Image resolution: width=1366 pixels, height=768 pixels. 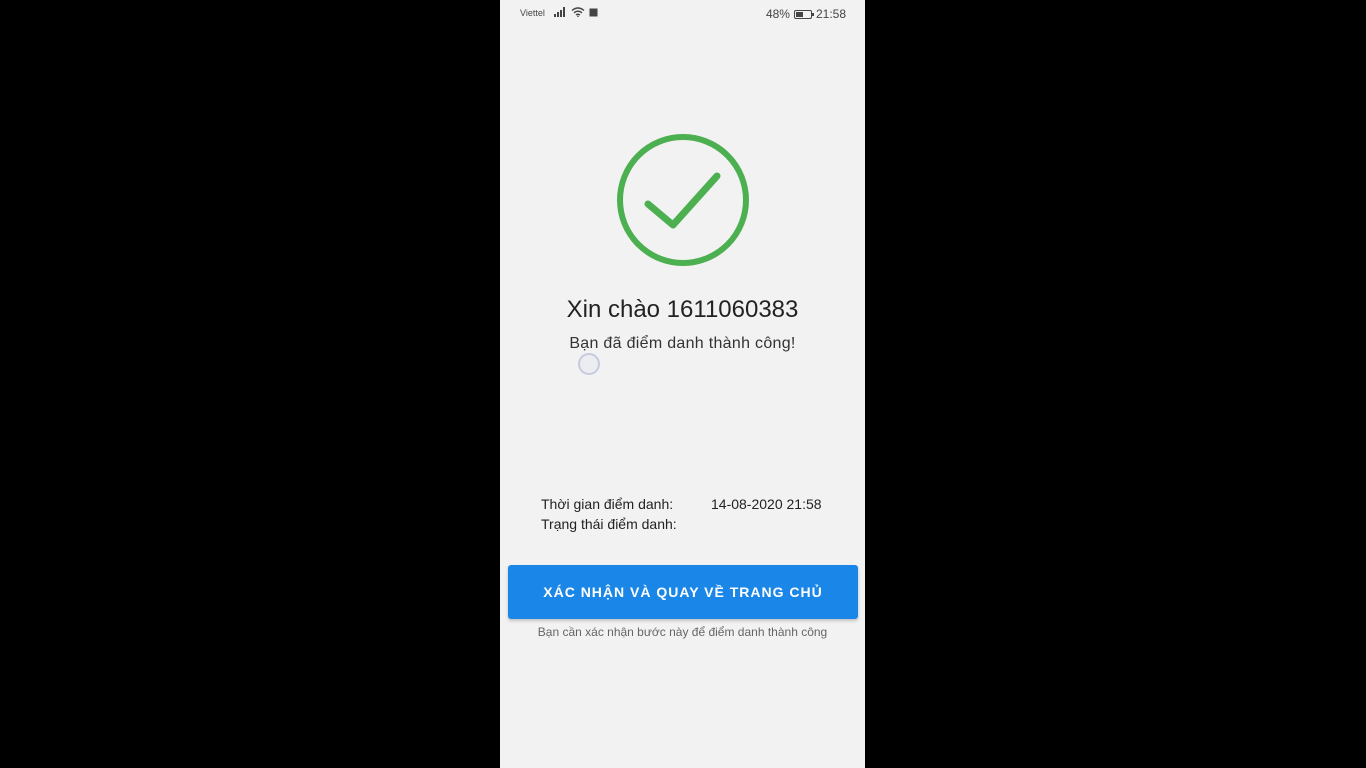 What do you see at coordinates (607, 504) in the screenshot?
I see `checkin-time-label: Thời gian điểm danh:` at bounding box center [607, 504].